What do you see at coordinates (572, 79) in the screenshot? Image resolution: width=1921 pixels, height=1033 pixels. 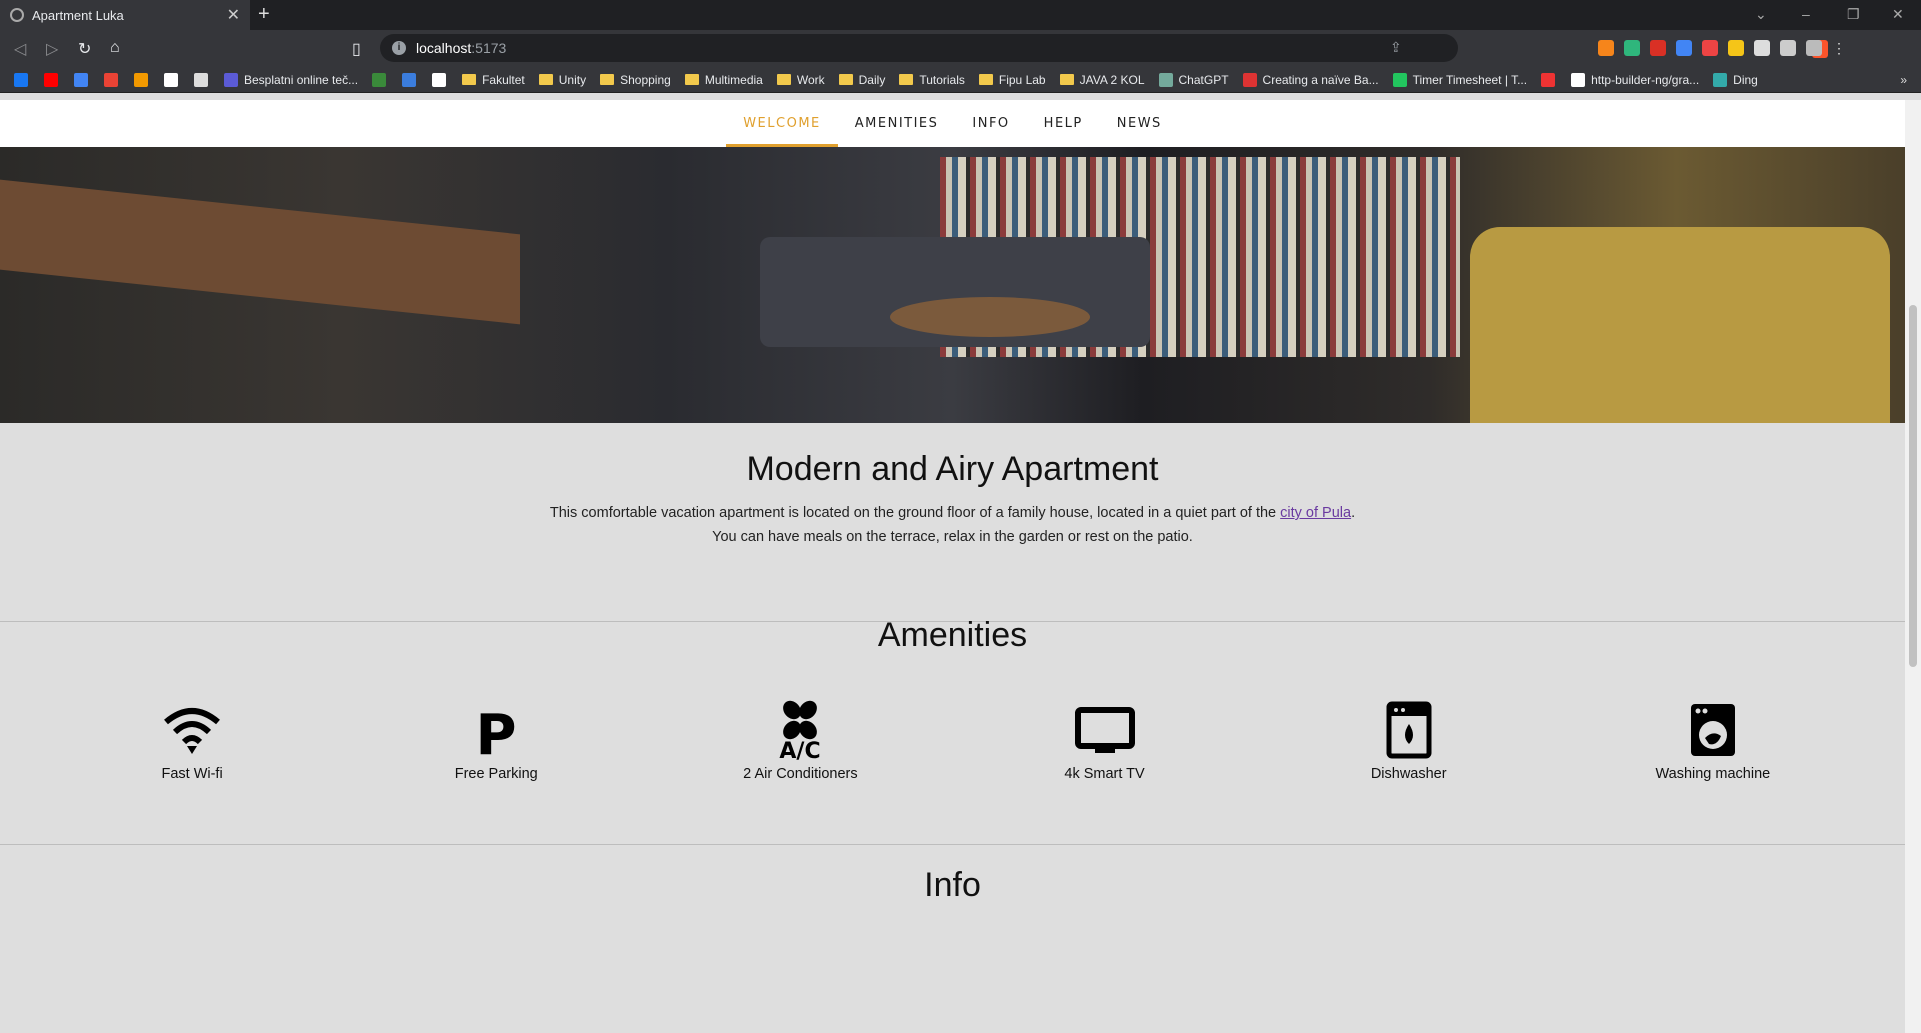 I see `bookmark-label: Unity` at bounding box center [572, 79].